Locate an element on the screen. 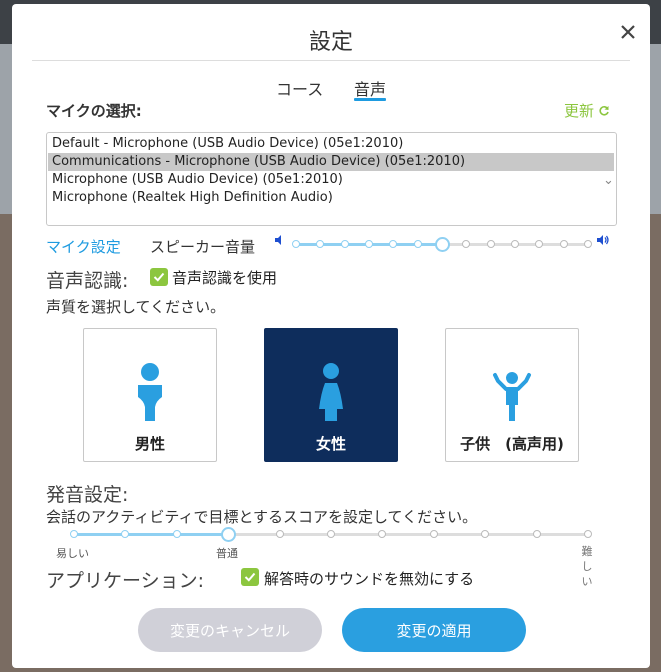 This screenshot has height=672, width=661. female-icon is located at coordinates (331, 392).